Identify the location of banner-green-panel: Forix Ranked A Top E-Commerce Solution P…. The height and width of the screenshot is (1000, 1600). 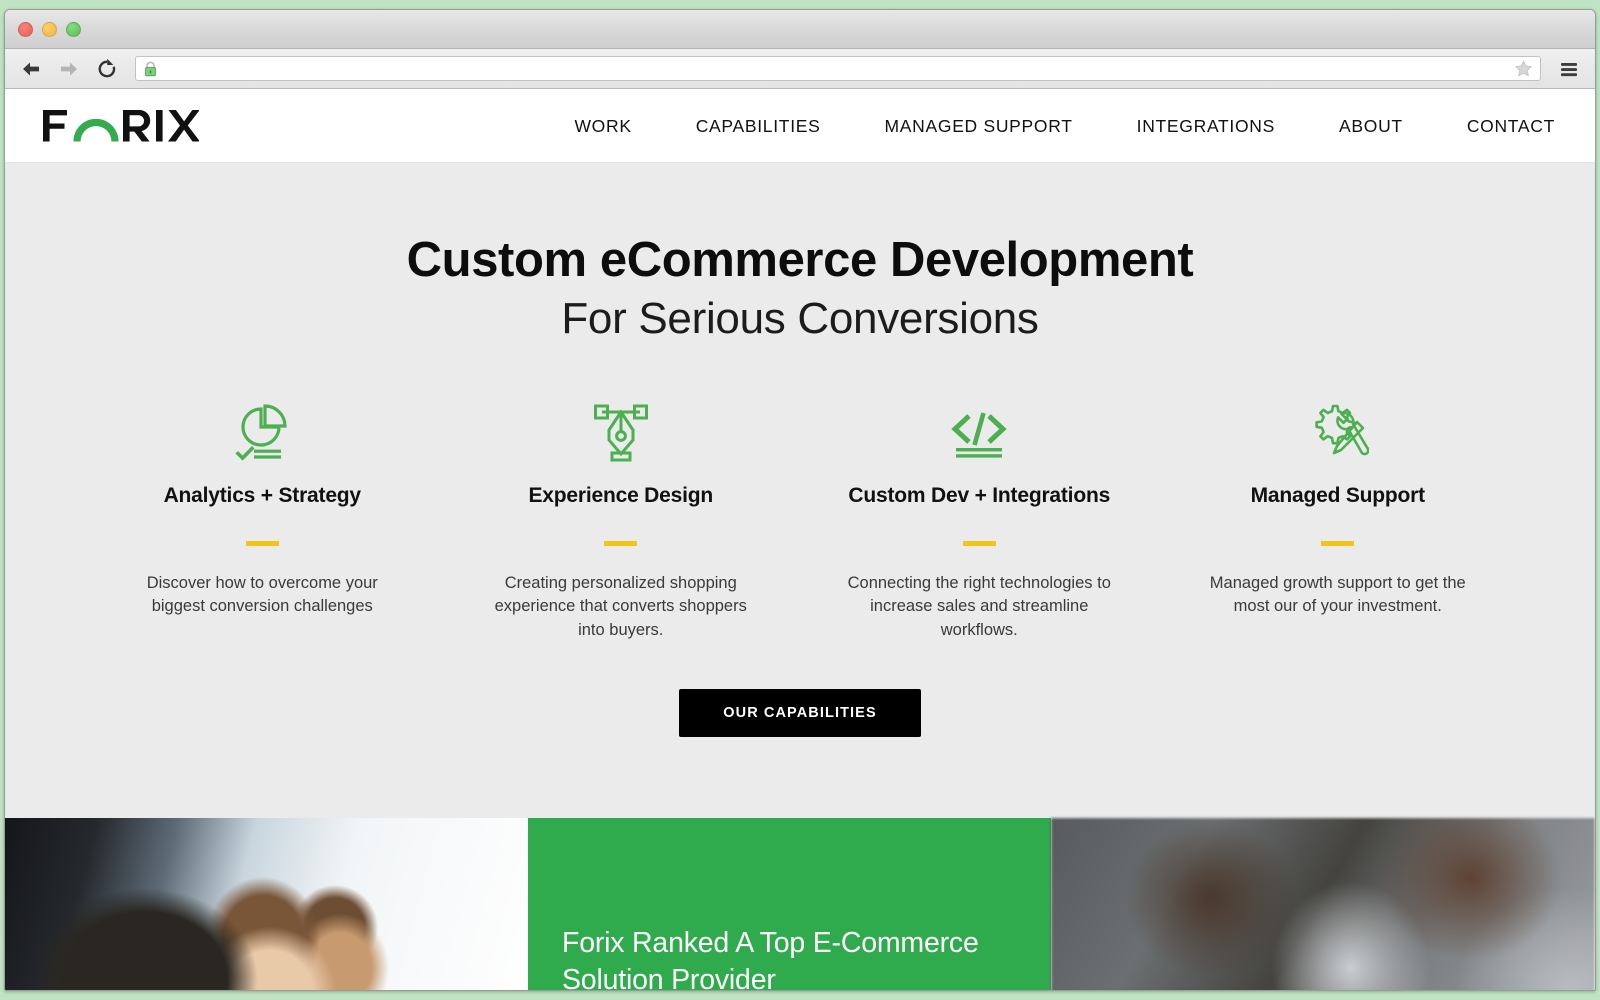
(789, 904).